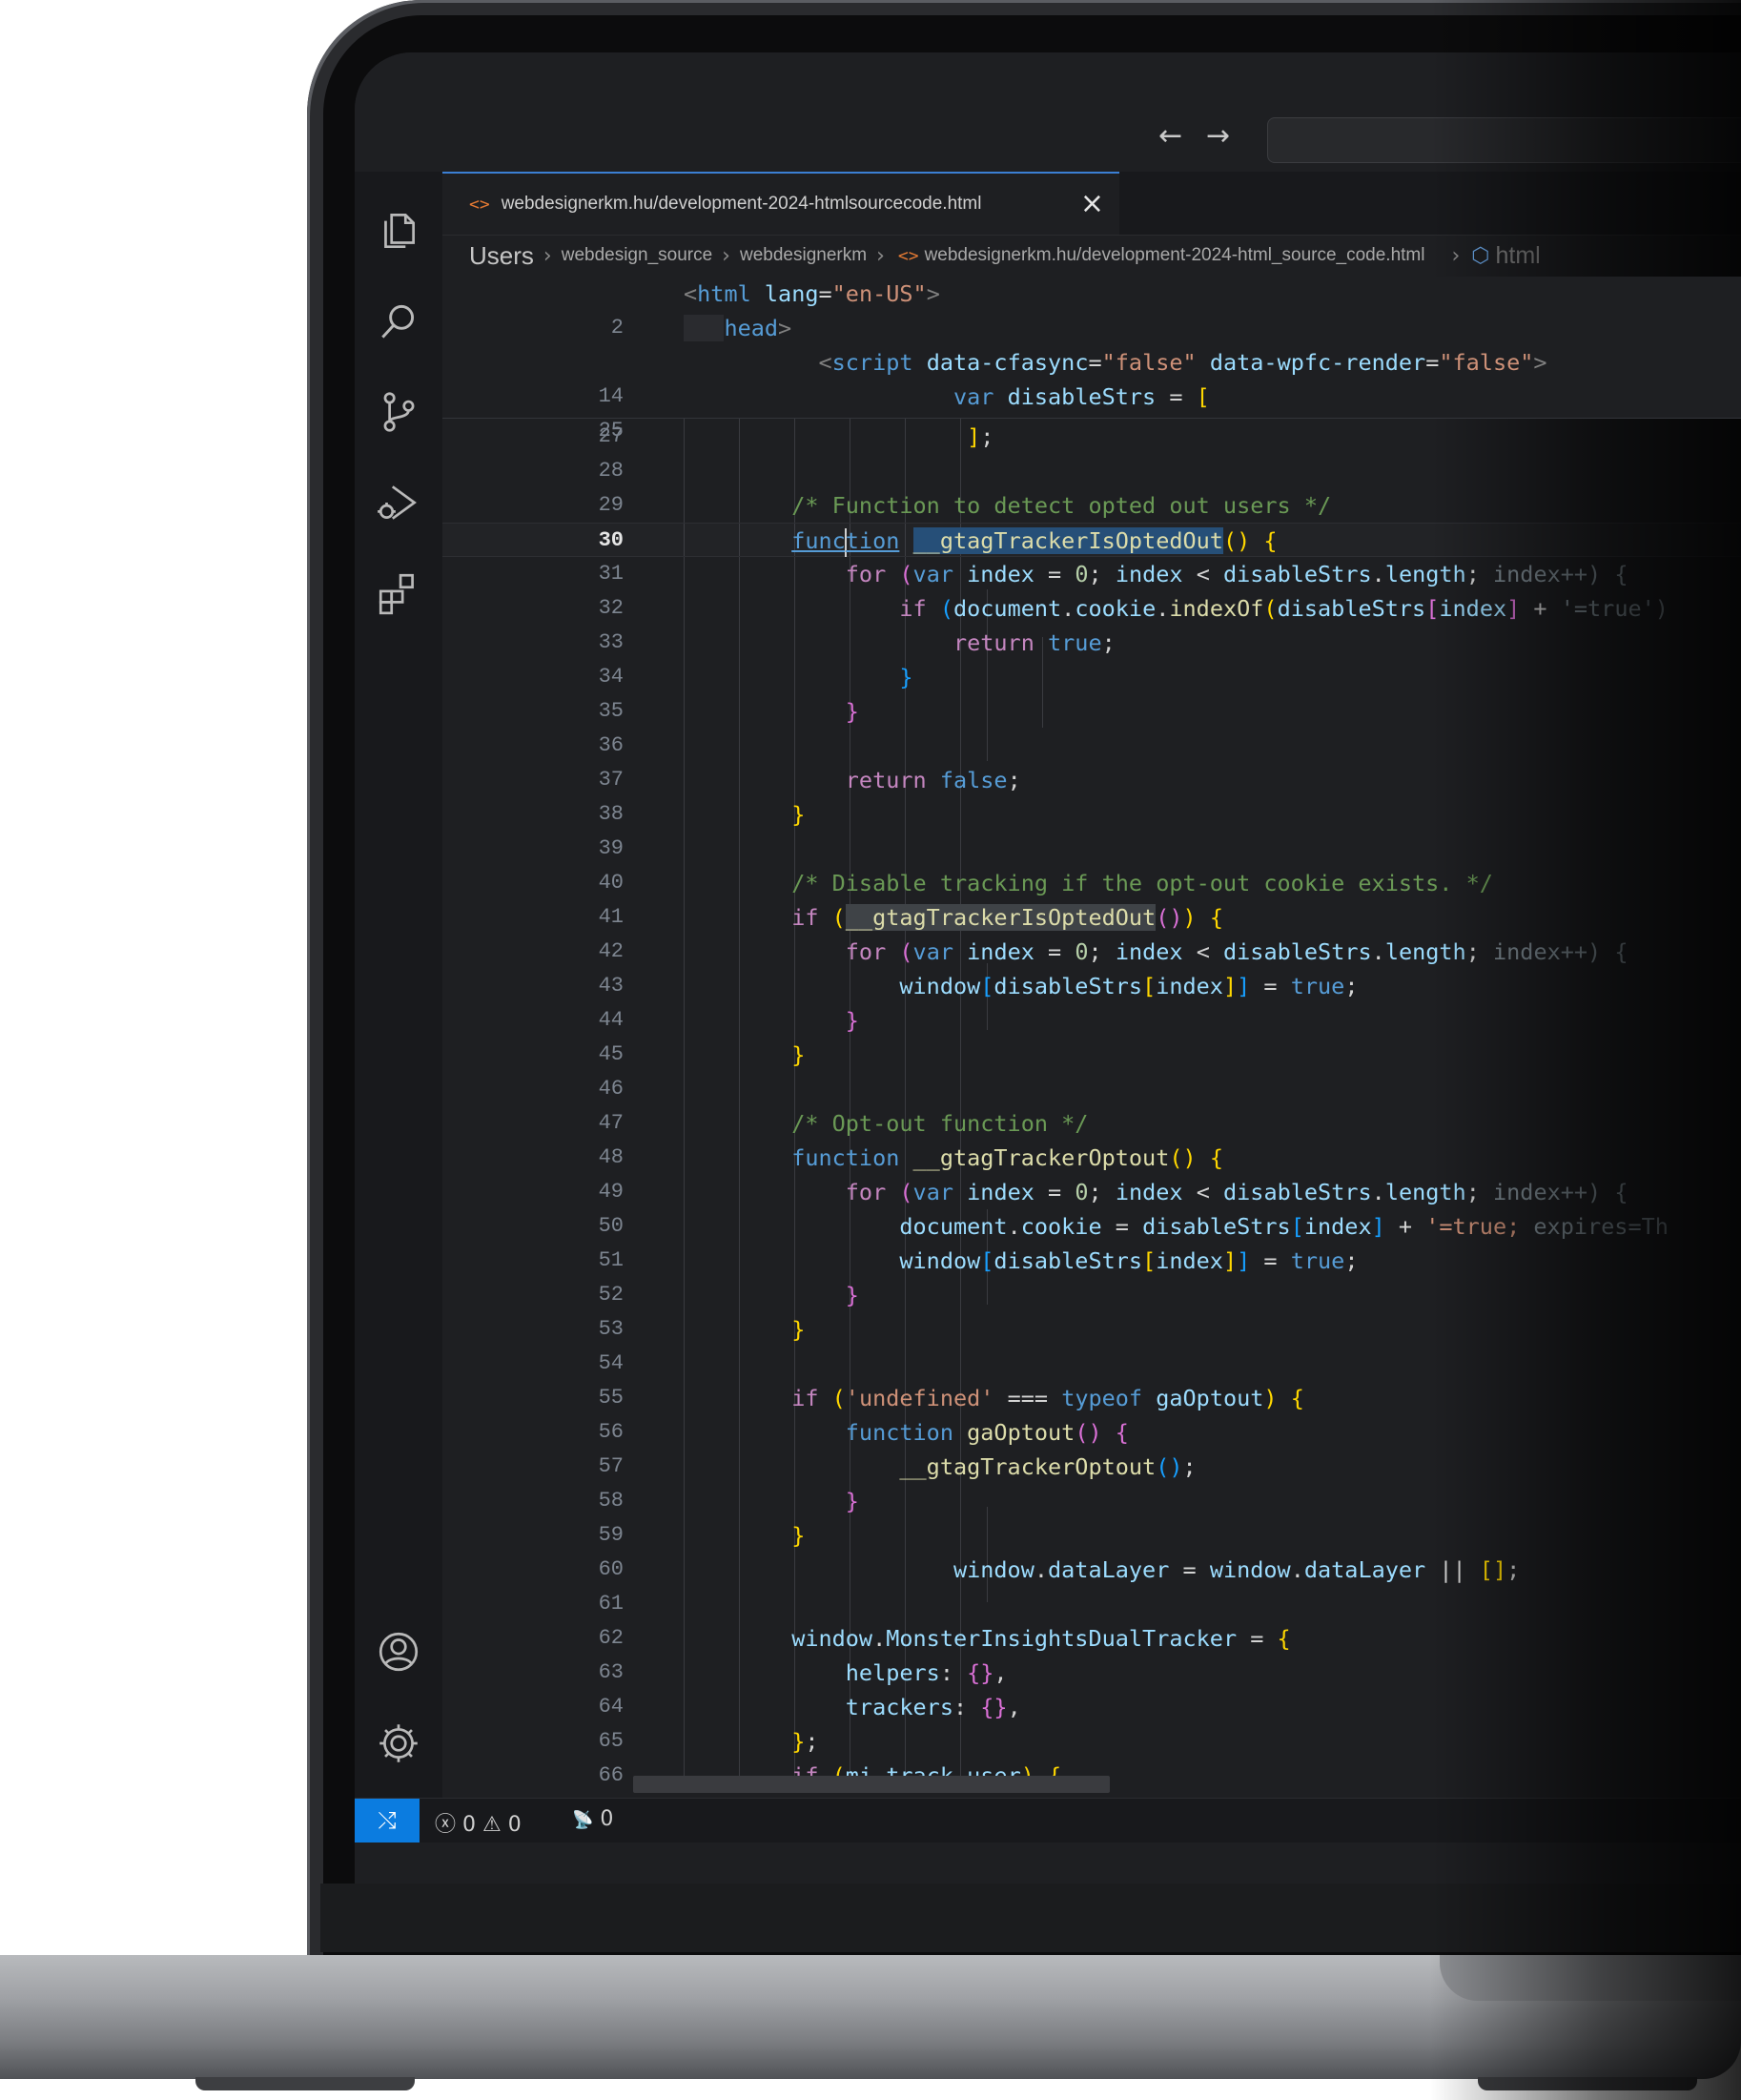 This screenshot has width=1741, height=2100. I want to click on code-text: helpers: {},, so click(926, 1672).